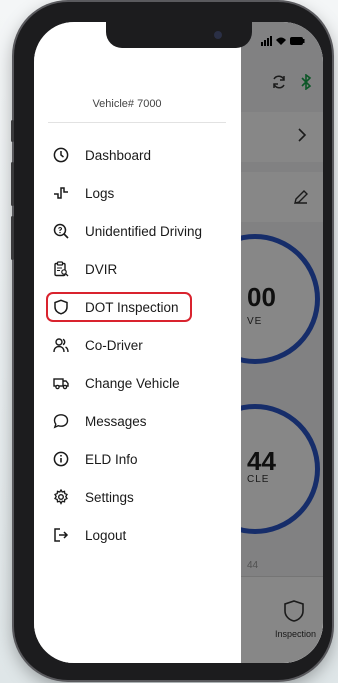 The height and width of the screenshot is (683, 338). Describe the element at coordinates (142, 497) in the screenshot. I see `menu-item-settings: Settings` at that location.